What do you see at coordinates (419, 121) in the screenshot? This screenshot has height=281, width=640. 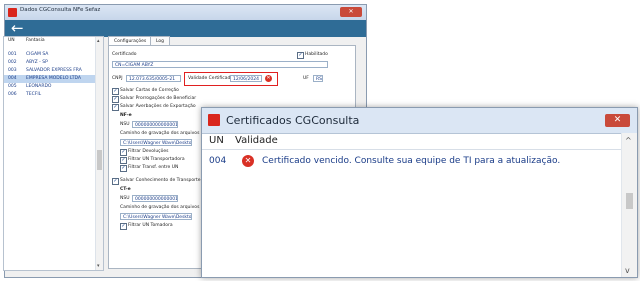 I see `dialog-title-bar: Certificados CGConsulta ✕` at bounding box center [419, 121].